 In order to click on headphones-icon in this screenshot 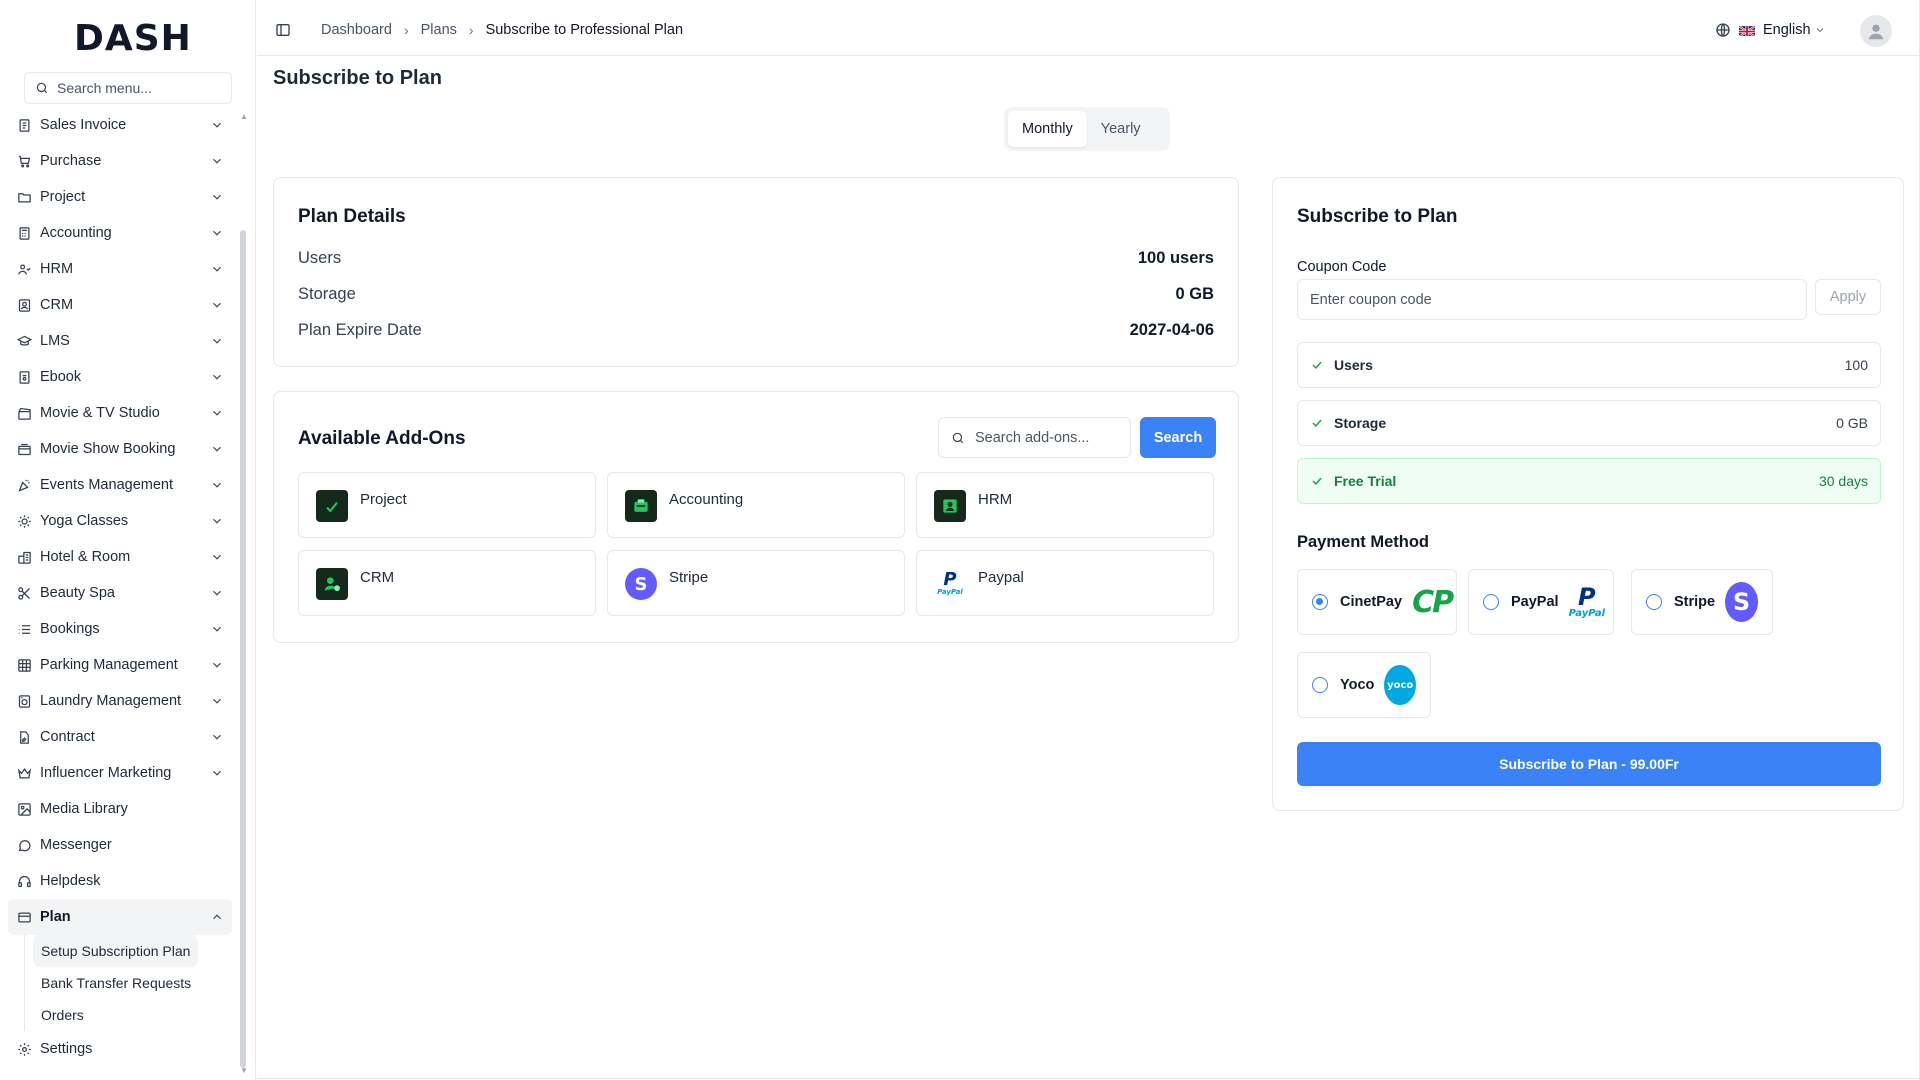, I will do `click(24, 881)`.